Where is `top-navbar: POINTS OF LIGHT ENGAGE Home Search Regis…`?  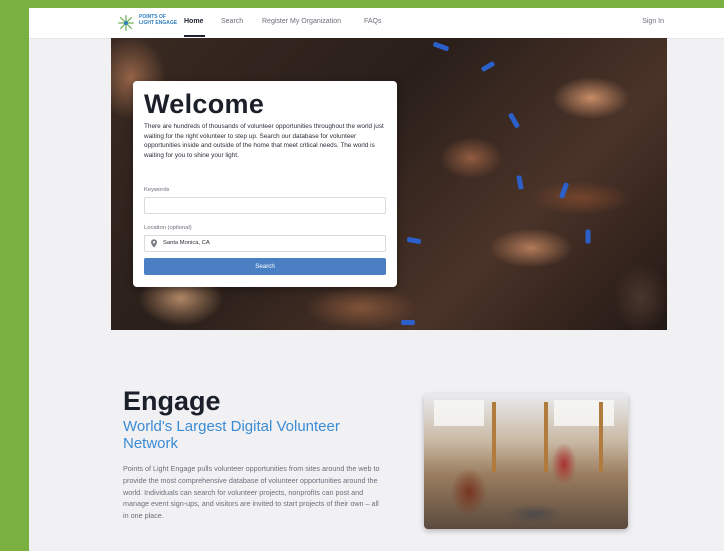
top-navbar: POINTS OF LIGHT ENGAGE Home Search Regis… is located at coordinates (376, 23).